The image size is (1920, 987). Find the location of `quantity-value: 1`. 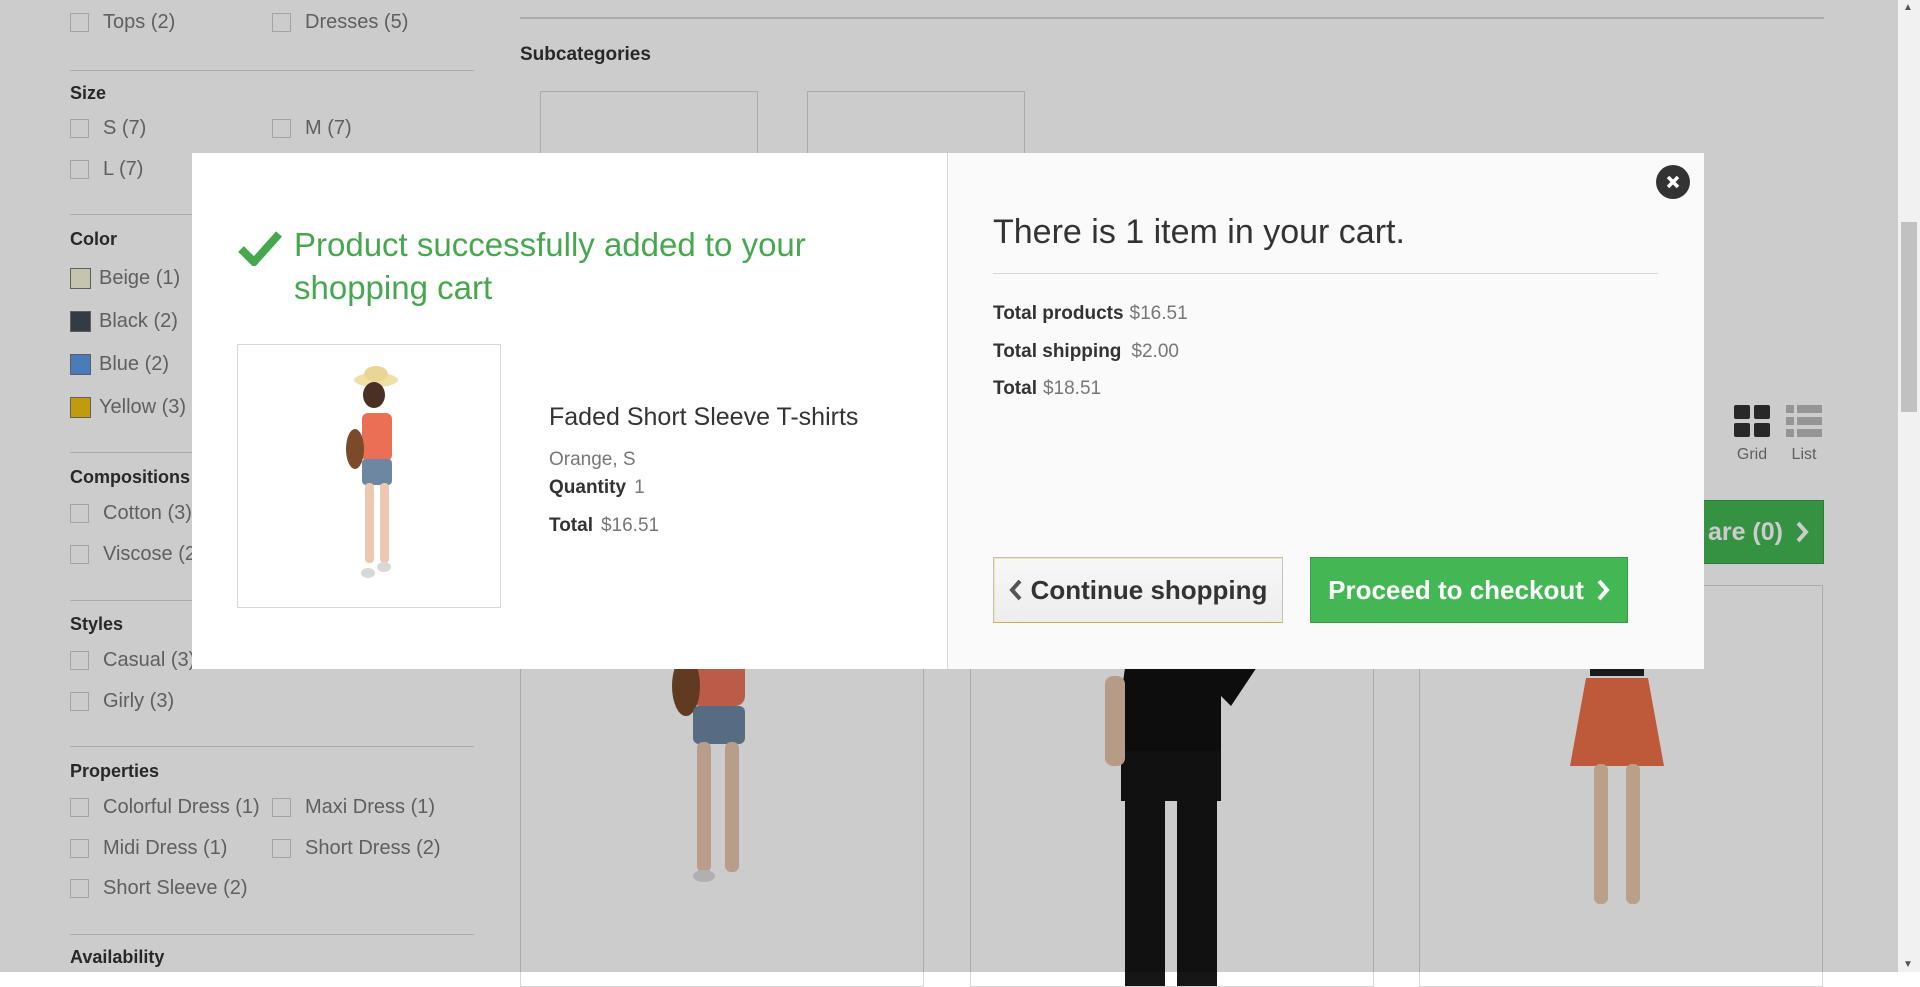

quantity-value: 1 is located at coordinates (639, 487).